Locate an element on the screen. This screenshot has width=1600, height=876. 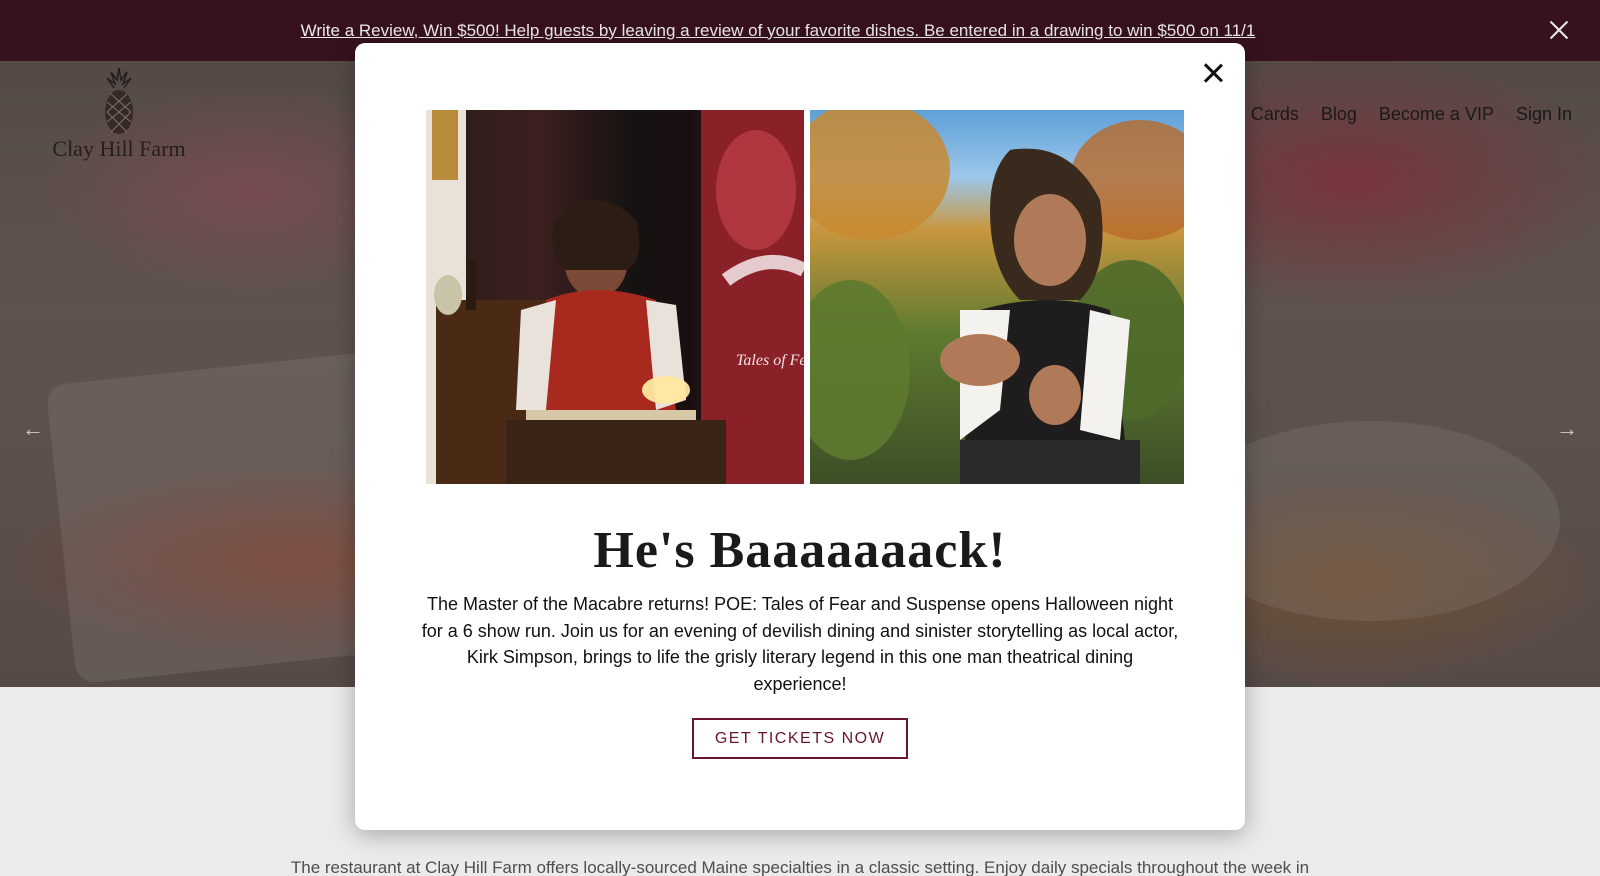
poster-caption: Tales of Fear is located at coordinates (770, 360).